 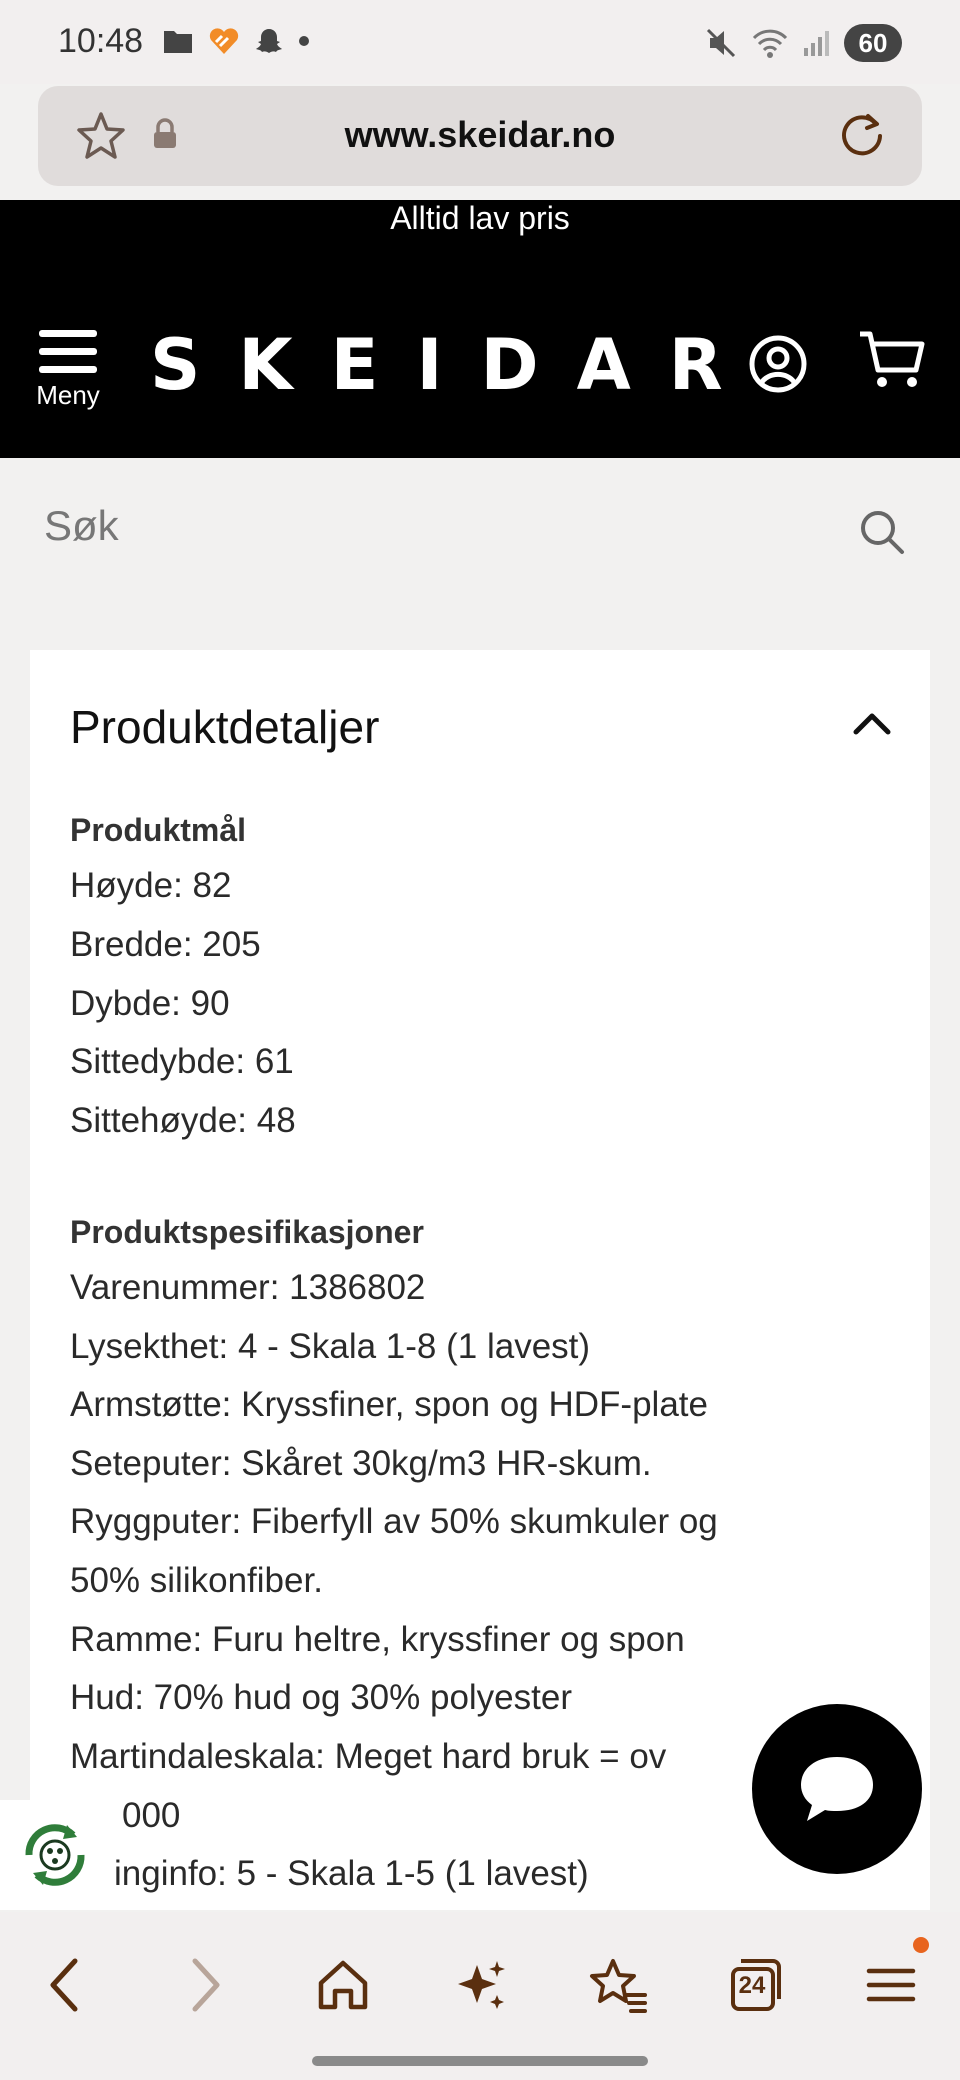 I want to click on forward-button, so click(x=205, y=1985).